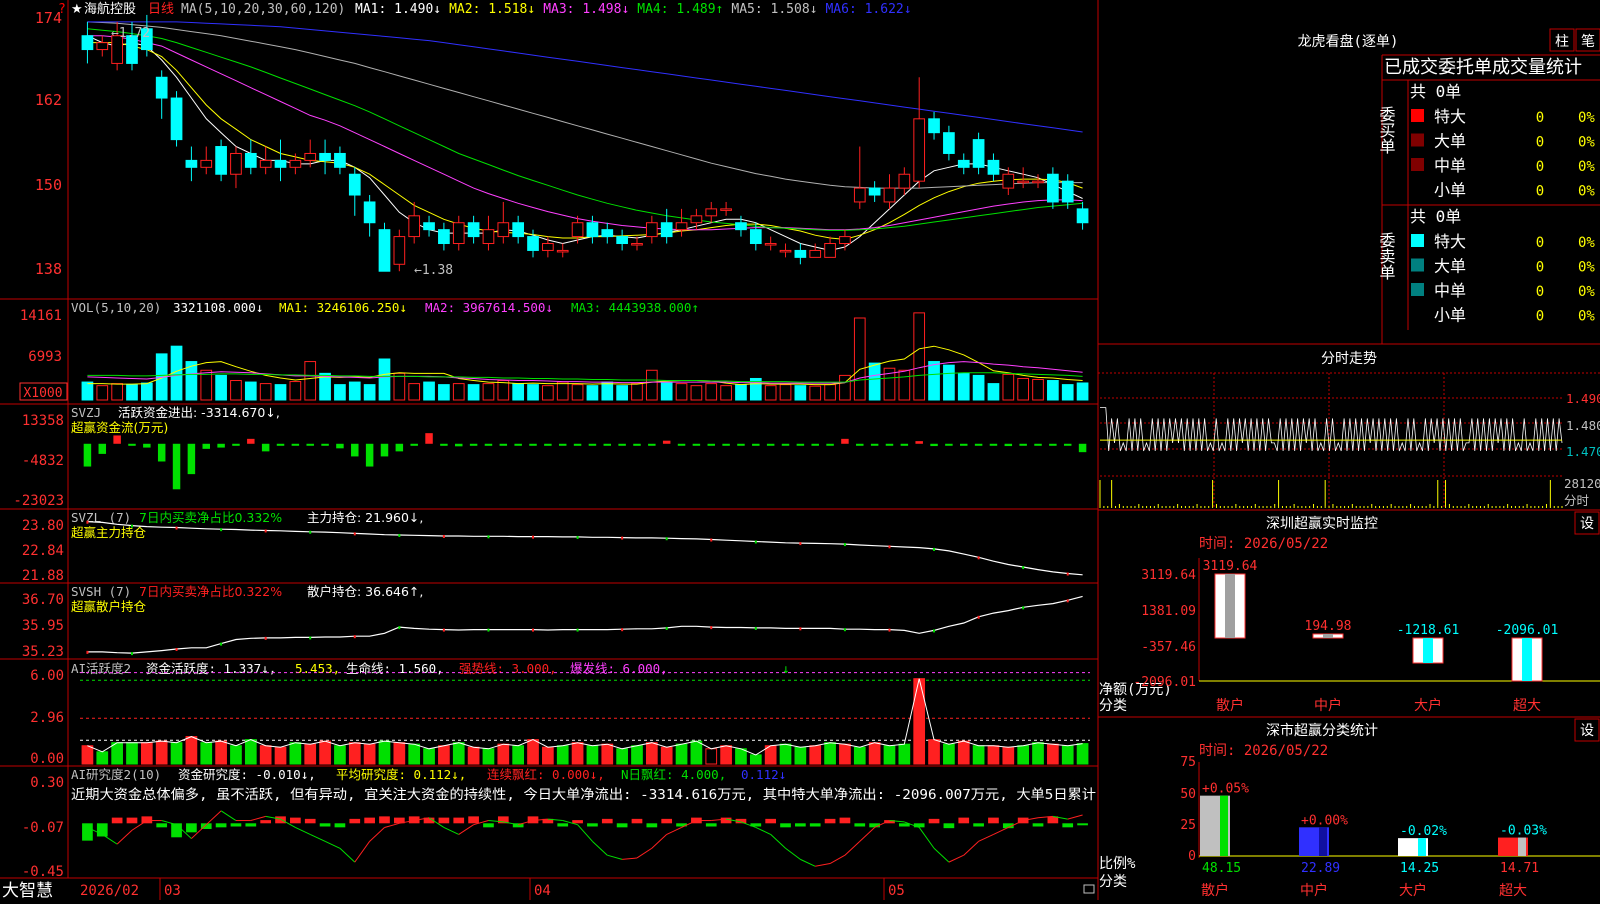  I want to click on ai-research-chart, so click(585, 838).